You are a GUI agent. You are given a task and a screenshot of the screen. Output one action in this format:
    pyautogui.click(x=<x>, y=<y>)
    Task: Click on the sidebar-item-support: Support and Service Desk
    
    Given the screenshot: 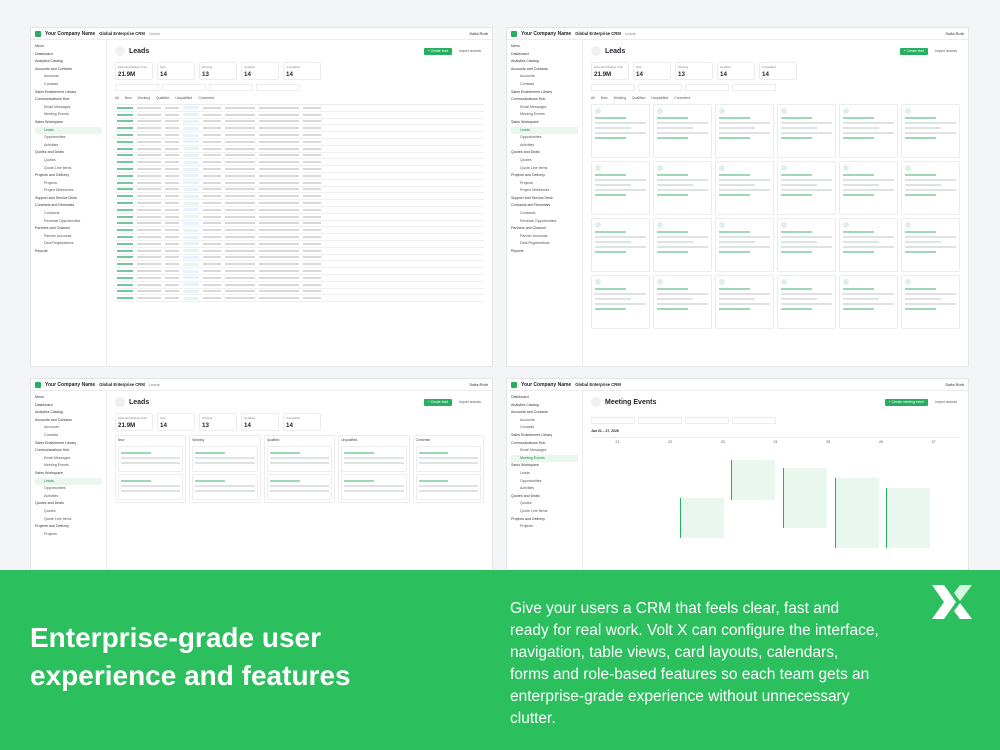 What is the action you would take?
    pyautogui.click(x=68, y=199)
    